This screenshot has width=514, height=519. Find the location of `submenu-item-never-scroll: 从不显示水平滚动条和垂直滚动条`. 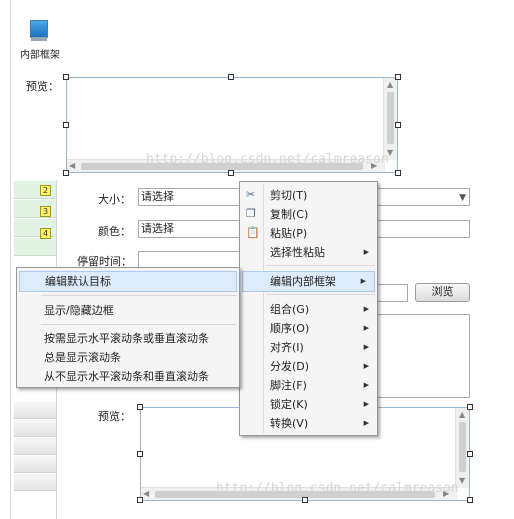

submenu-item-never-scroll: 从不显示水平滚动条和垂直滚动条 is located at coordinates (128, 376).